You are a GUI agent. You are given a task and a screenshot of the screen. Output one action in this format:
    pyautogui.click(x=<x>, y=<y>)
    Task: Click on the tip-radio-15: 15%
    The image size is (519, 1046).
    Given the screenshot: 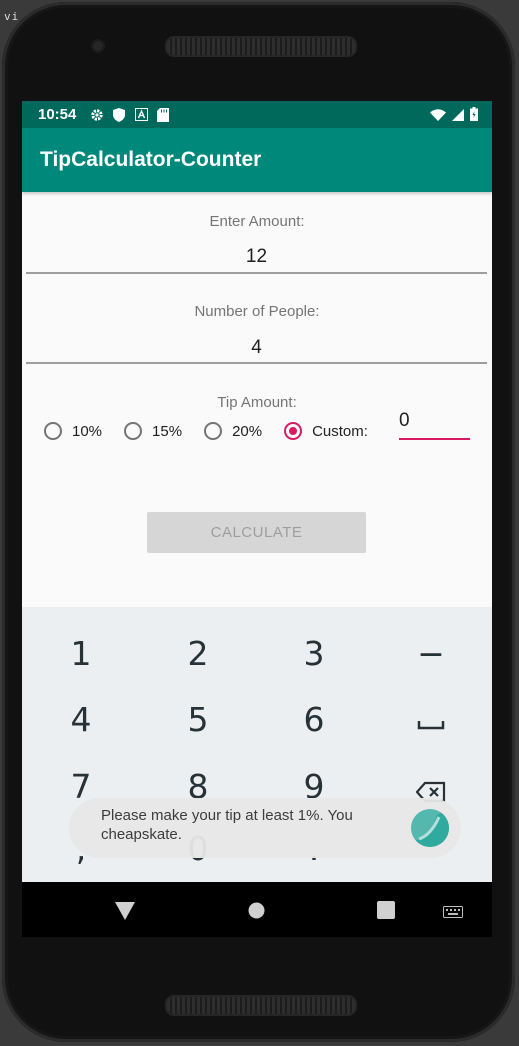 What is the action you would take?
    pyautogui.click(x=153, y=431)
    